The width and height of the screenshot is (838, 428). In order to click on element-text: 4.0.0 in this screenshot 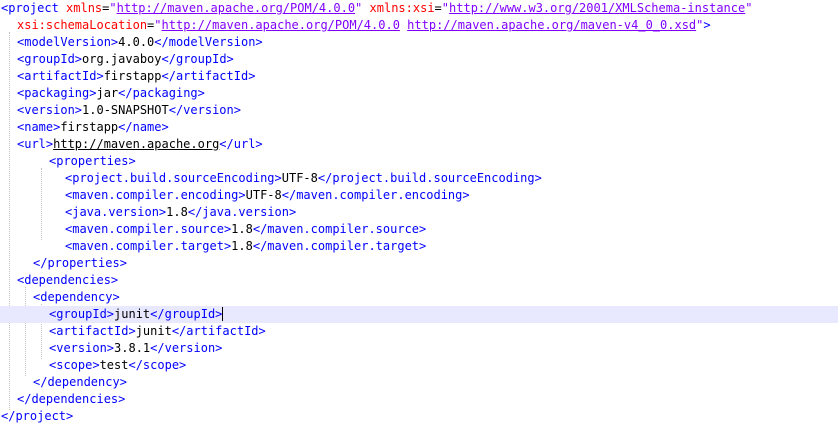, I will do `click(136, 42)`.